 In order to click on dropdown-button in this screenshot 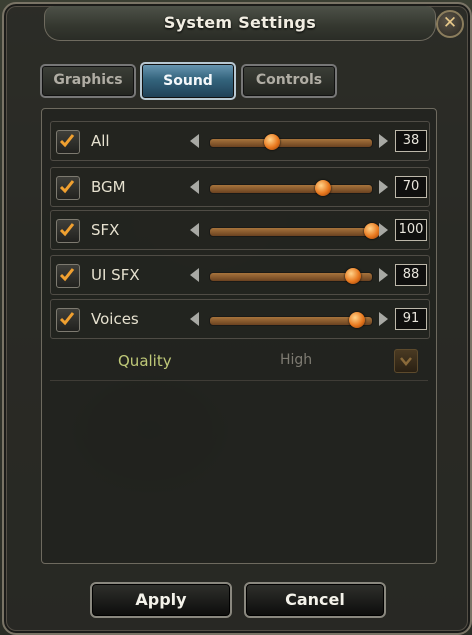, I will do `click(406, 361)`.